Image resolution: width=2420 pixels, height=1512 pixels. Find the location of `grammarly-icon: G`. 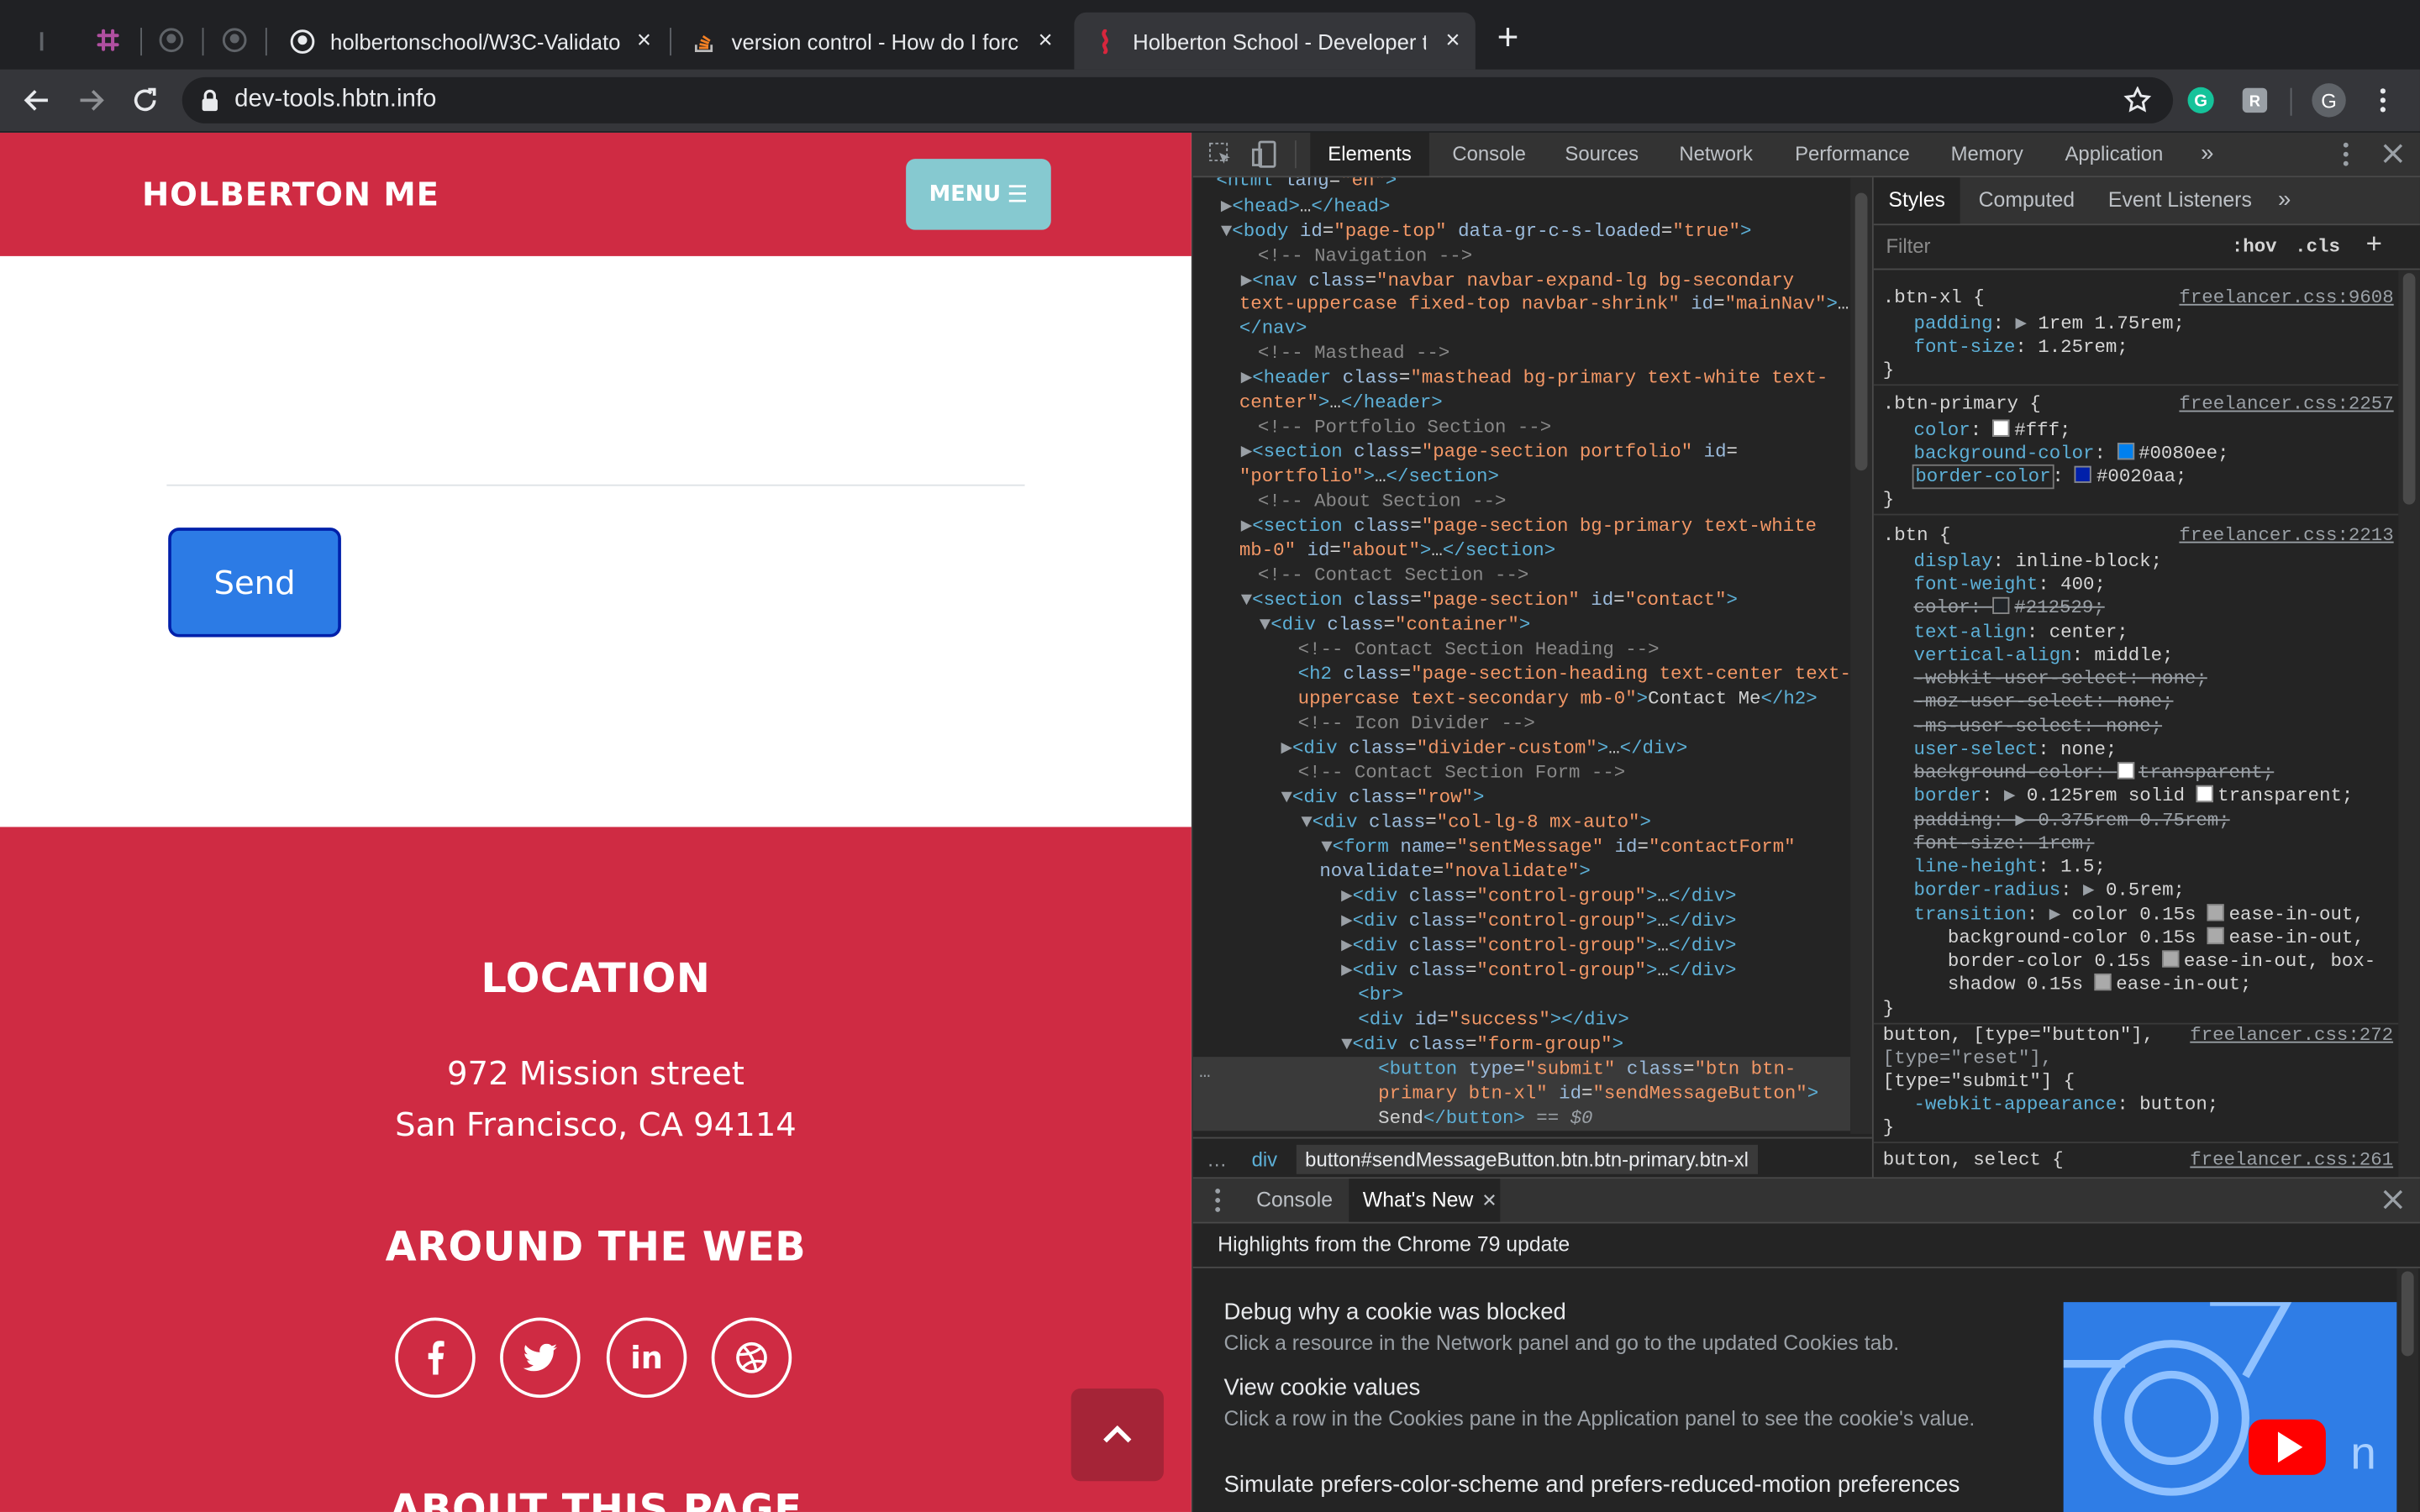

grammarly-icon: G is located at coordinates (2201, 99).